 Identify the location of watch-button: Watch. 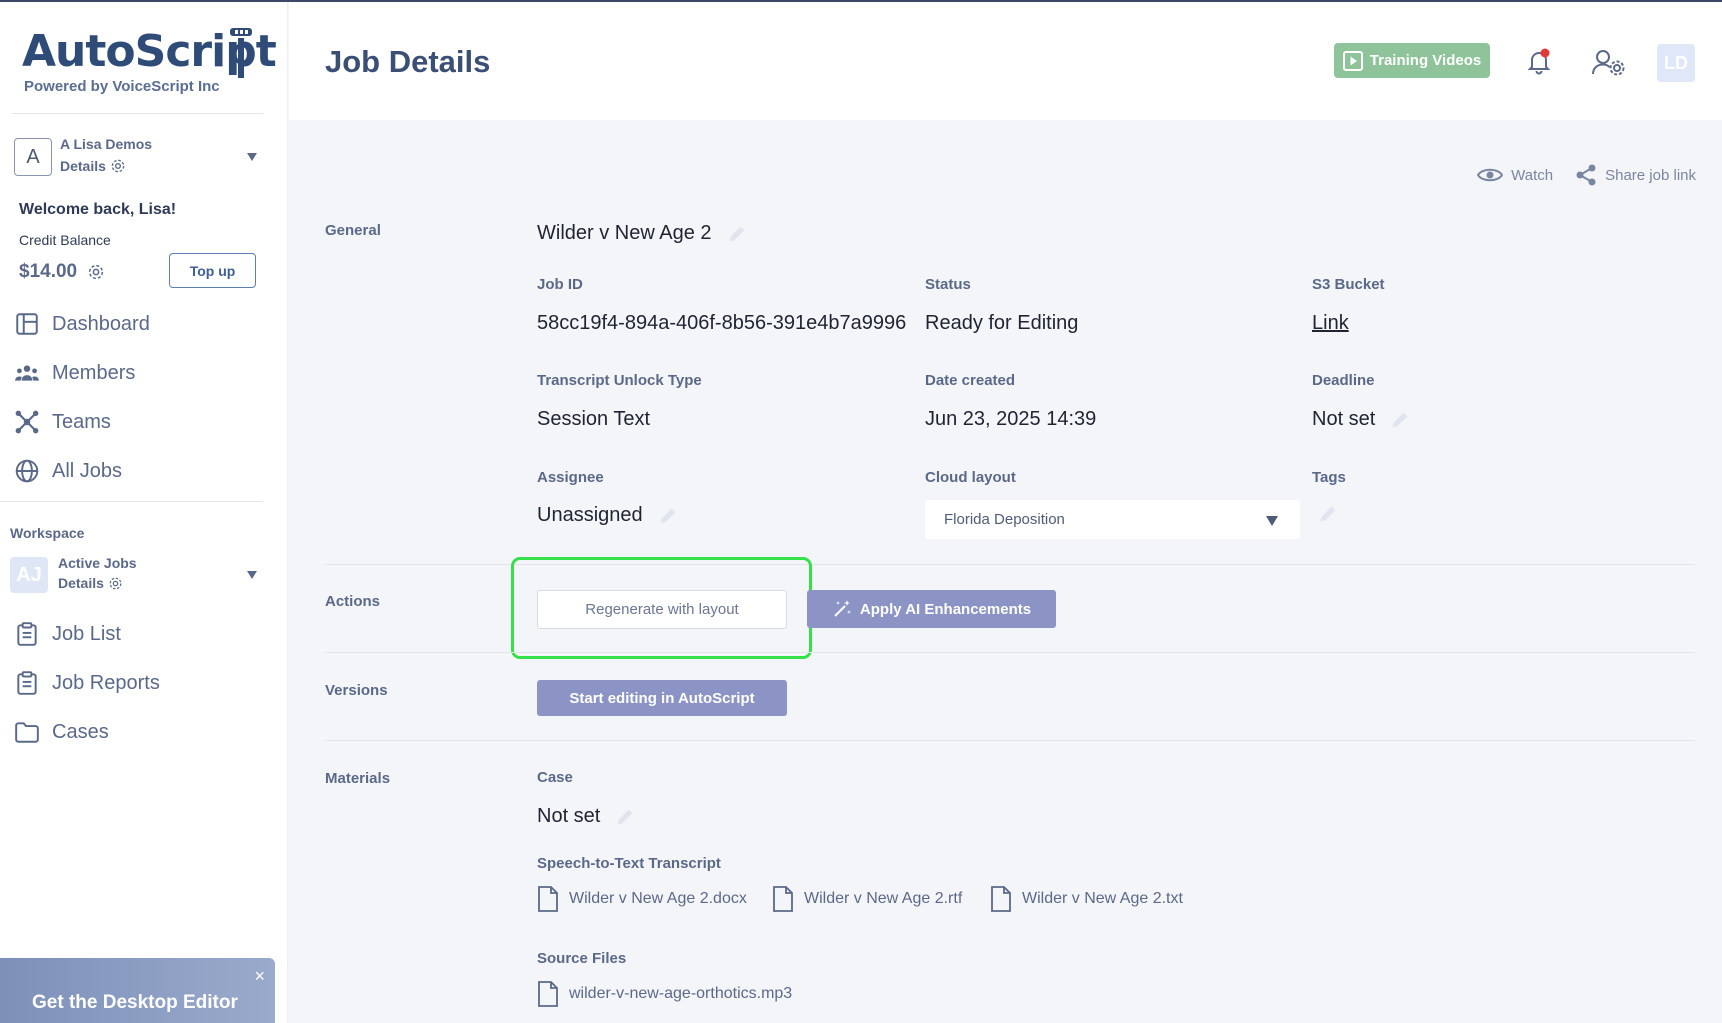
(1515, 175).